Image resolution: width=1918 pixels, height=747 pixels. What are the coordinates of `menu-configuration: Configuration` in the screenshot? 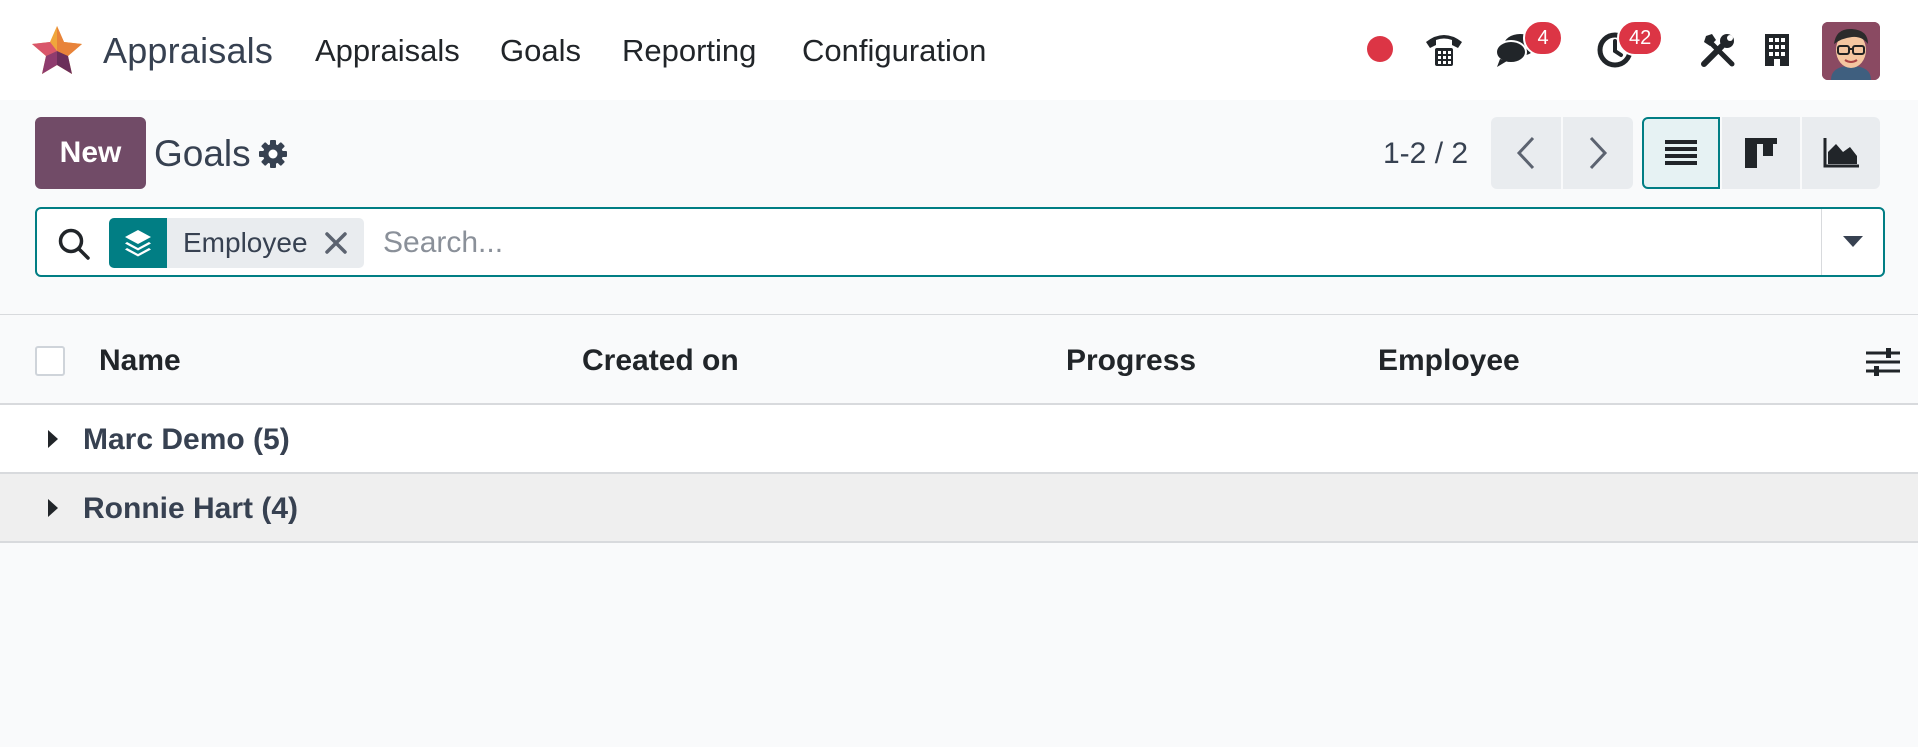 It's located at (894, 51).